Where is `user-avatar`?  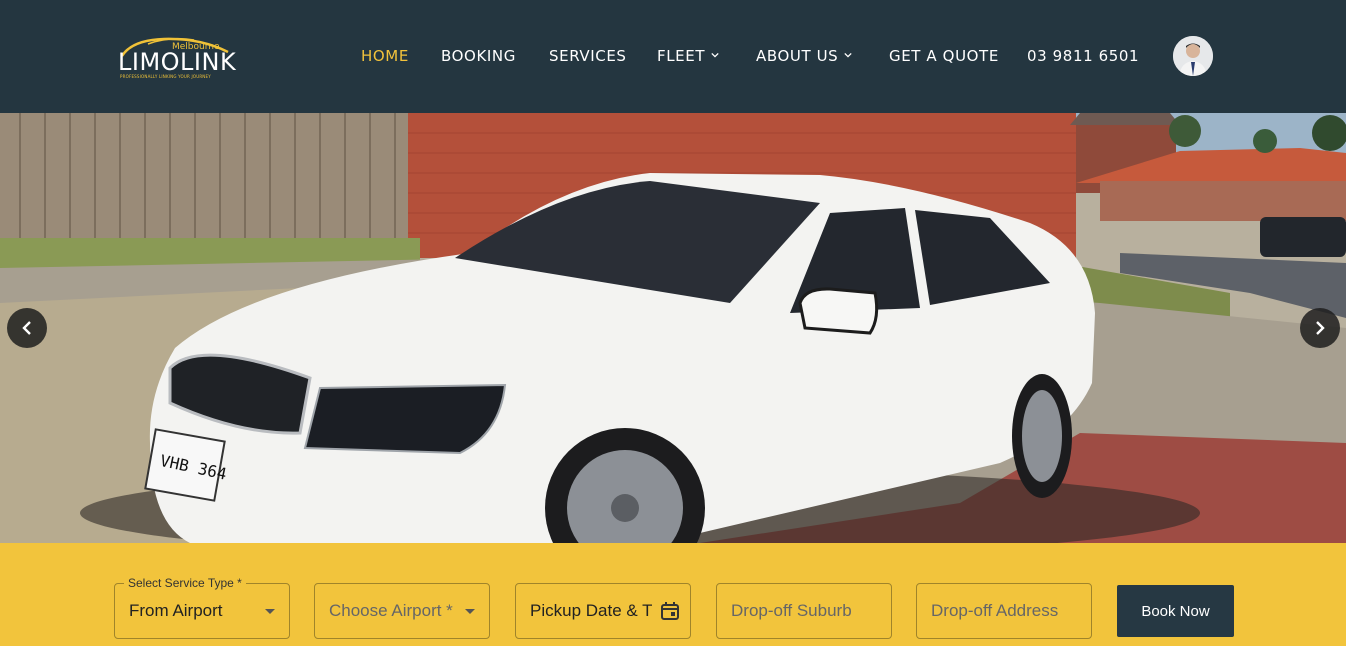
user-avatar is located at coordinates (1193, 56).